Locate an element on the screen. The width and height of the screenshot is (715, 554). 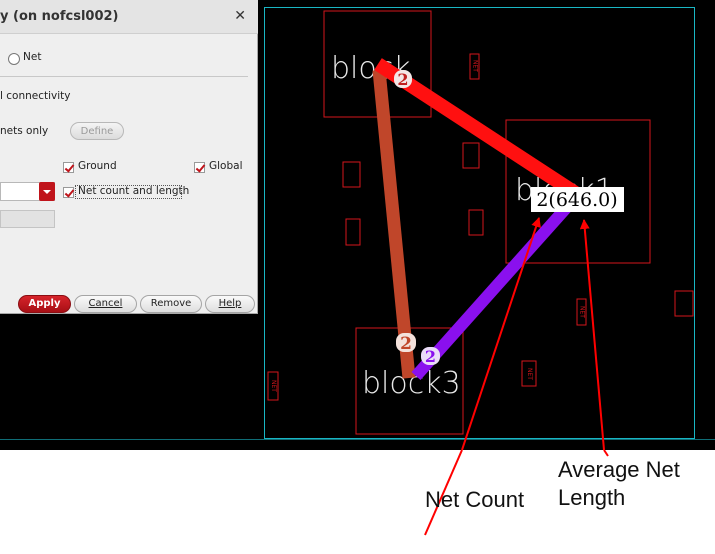
net-count-length-checkbox is located at coordinates (68, 192).